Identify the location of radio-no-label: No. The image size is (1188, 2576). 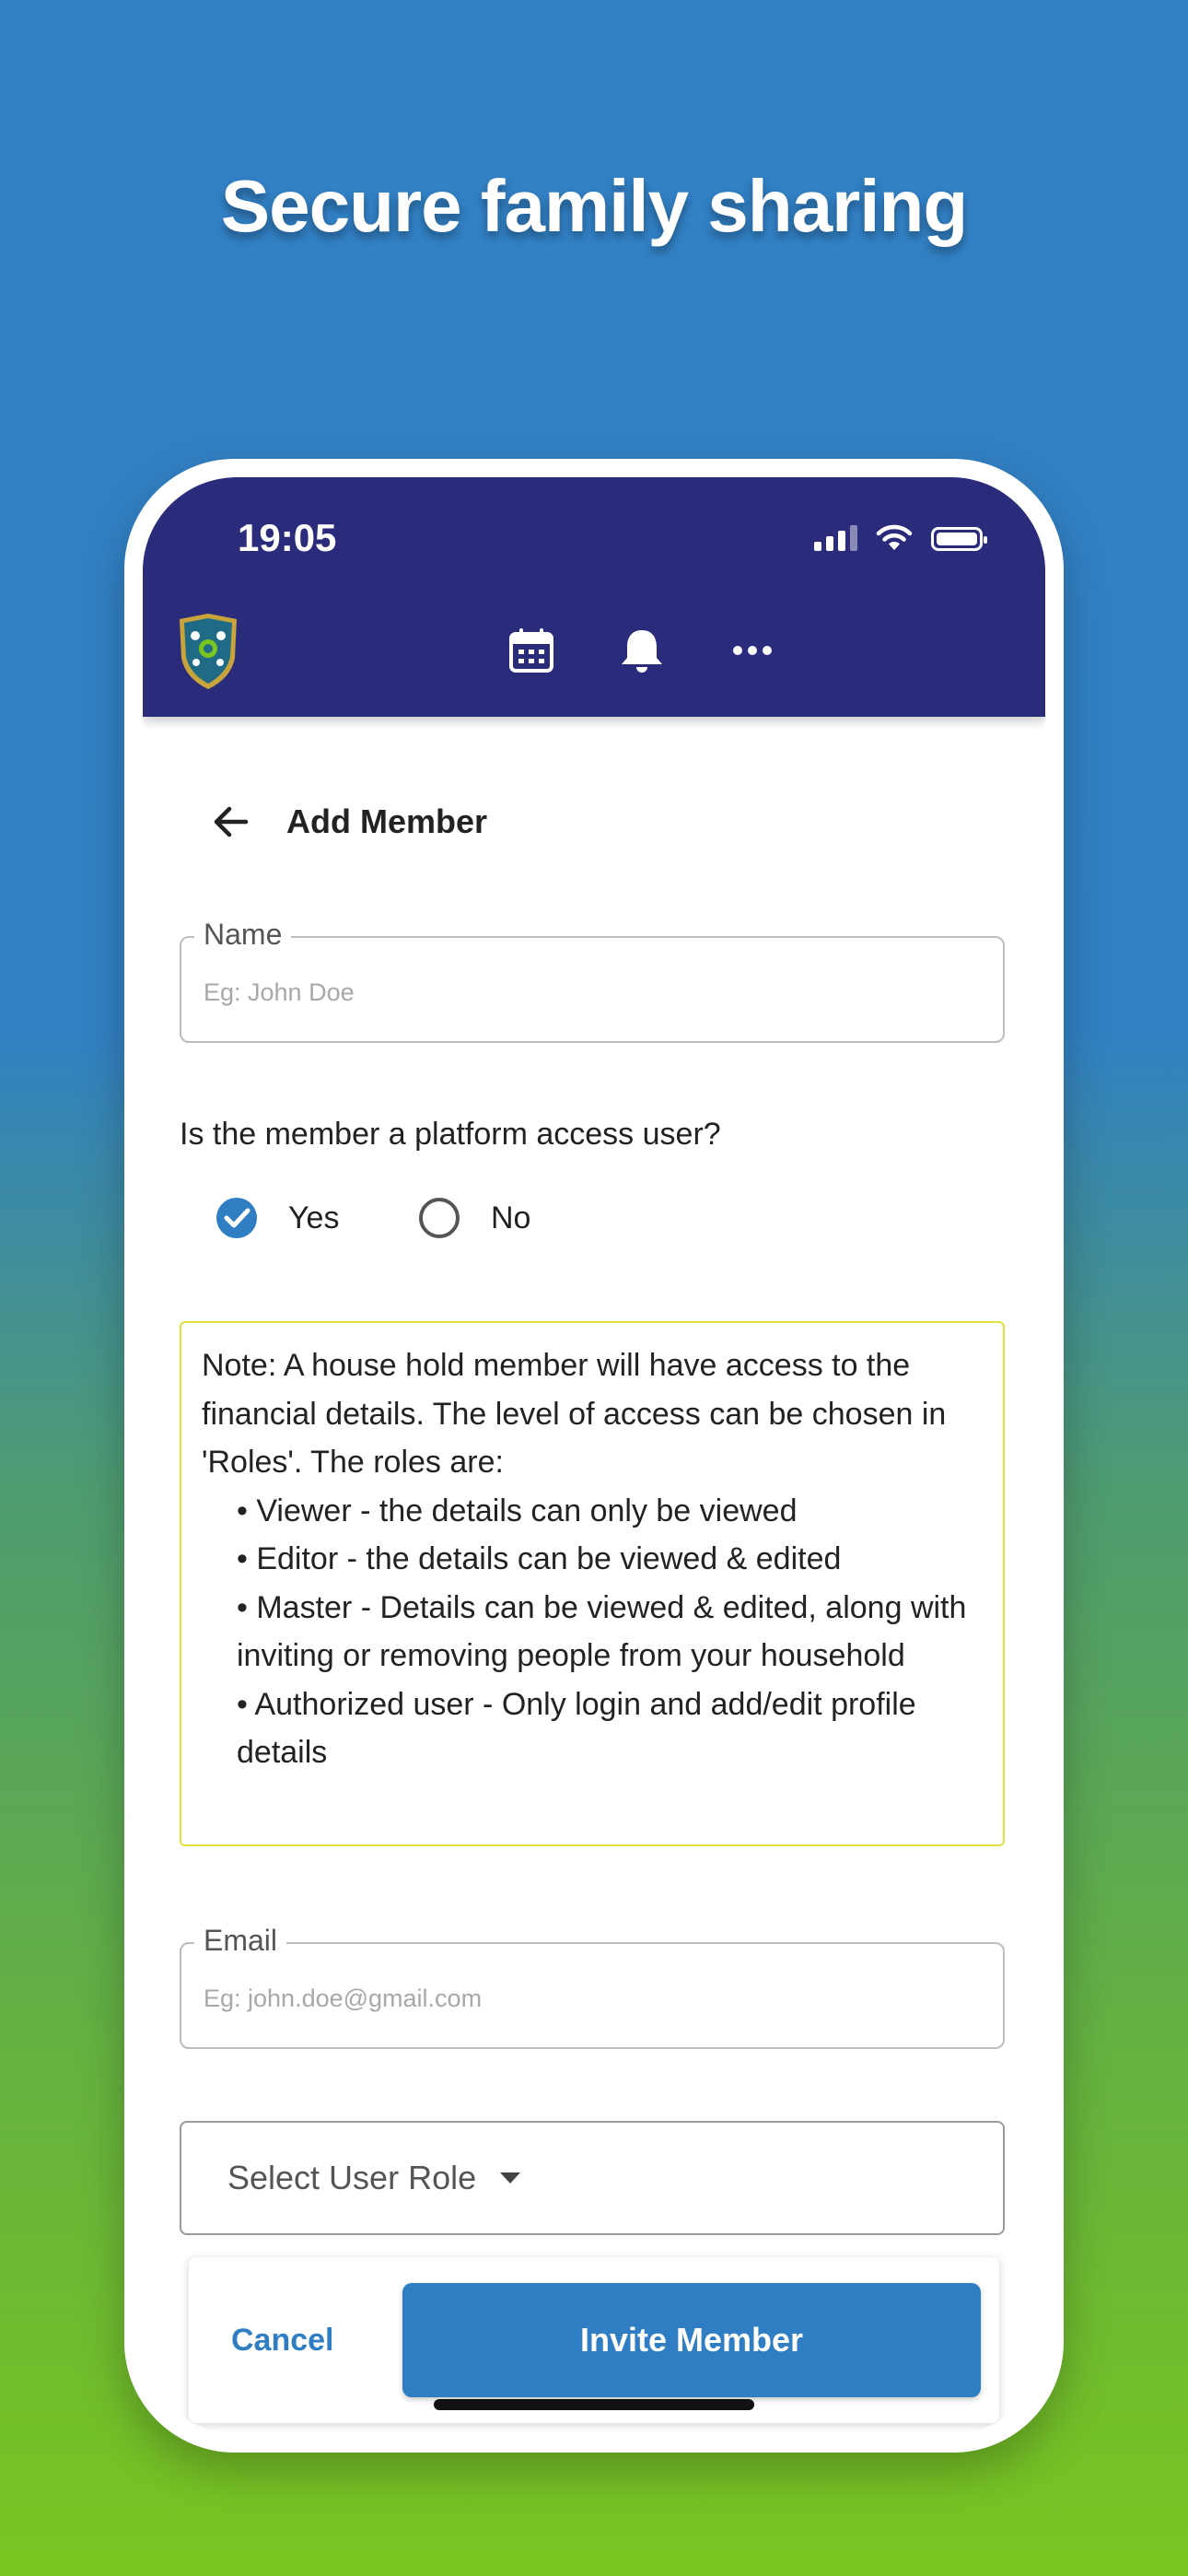
(511, 1217).